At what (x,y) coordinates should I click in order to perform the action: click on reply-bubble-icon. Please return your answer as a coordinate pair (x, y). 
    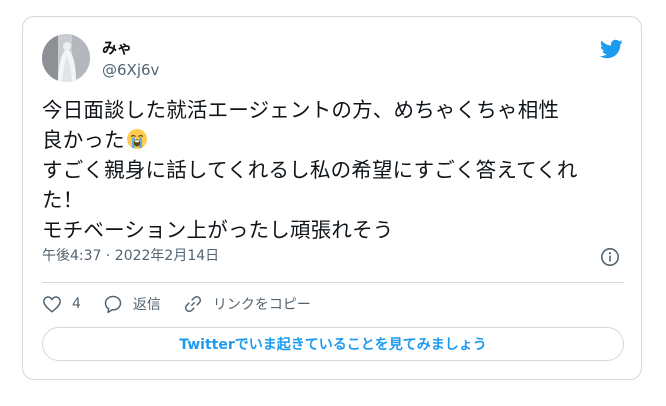
    Looking at the image, I should click on (113, 304).